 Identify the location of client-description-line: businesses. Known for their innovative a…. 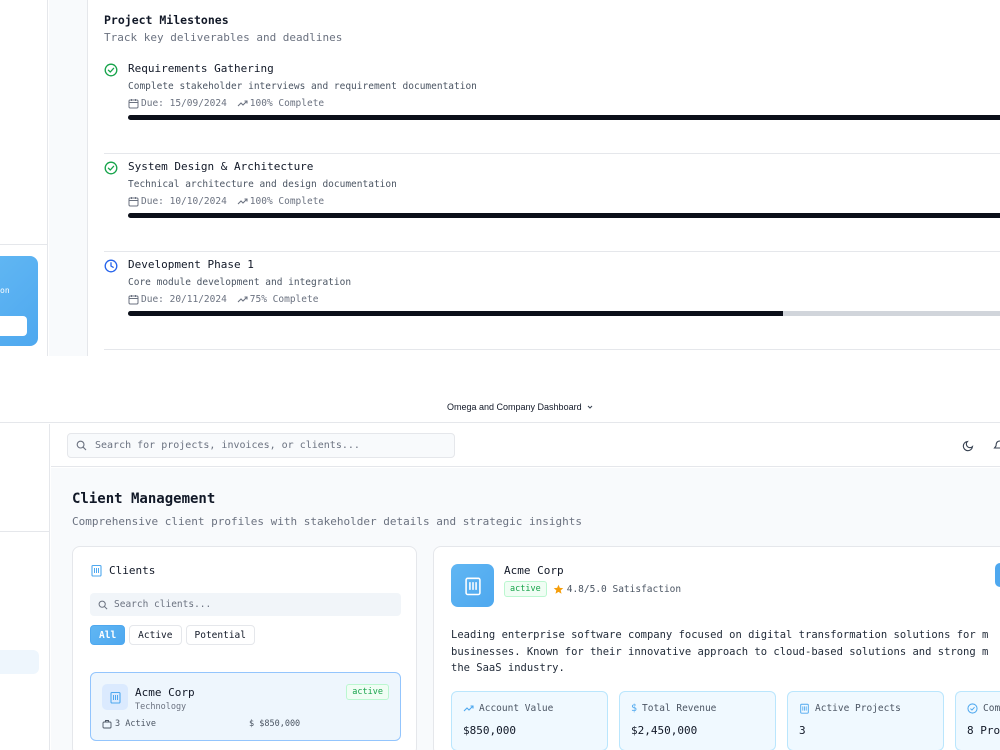
(720, 651).